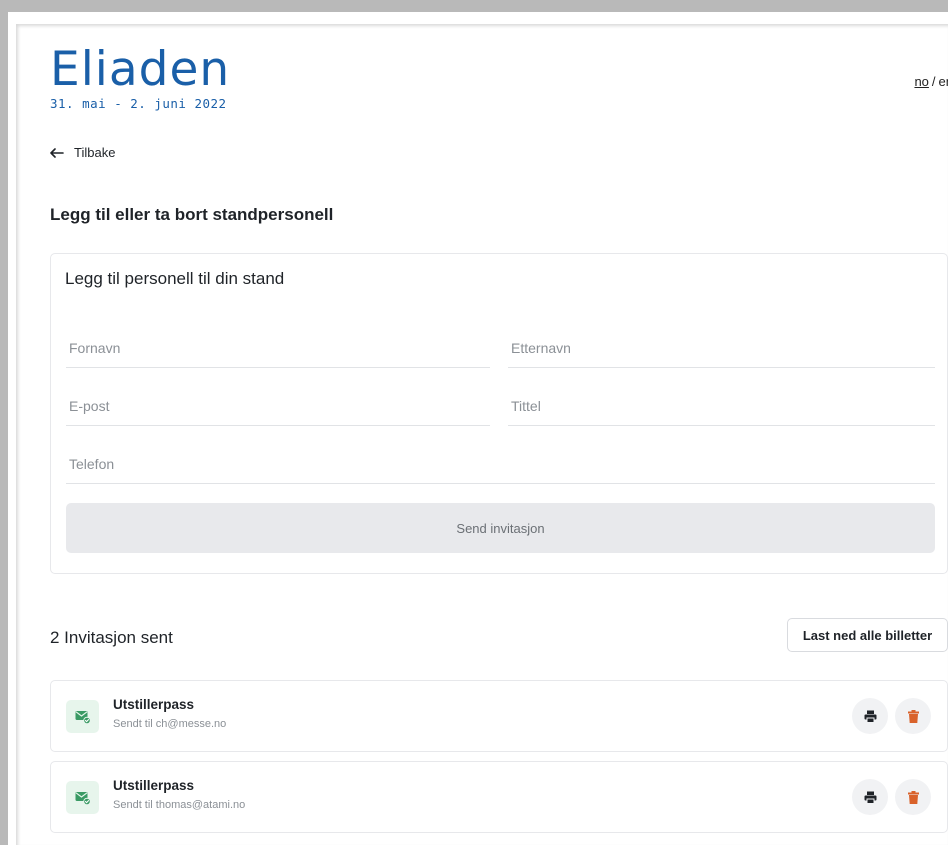 This screenshot has width=948, height=845. I want to click on lang-no-link: no, so click(921, 81).